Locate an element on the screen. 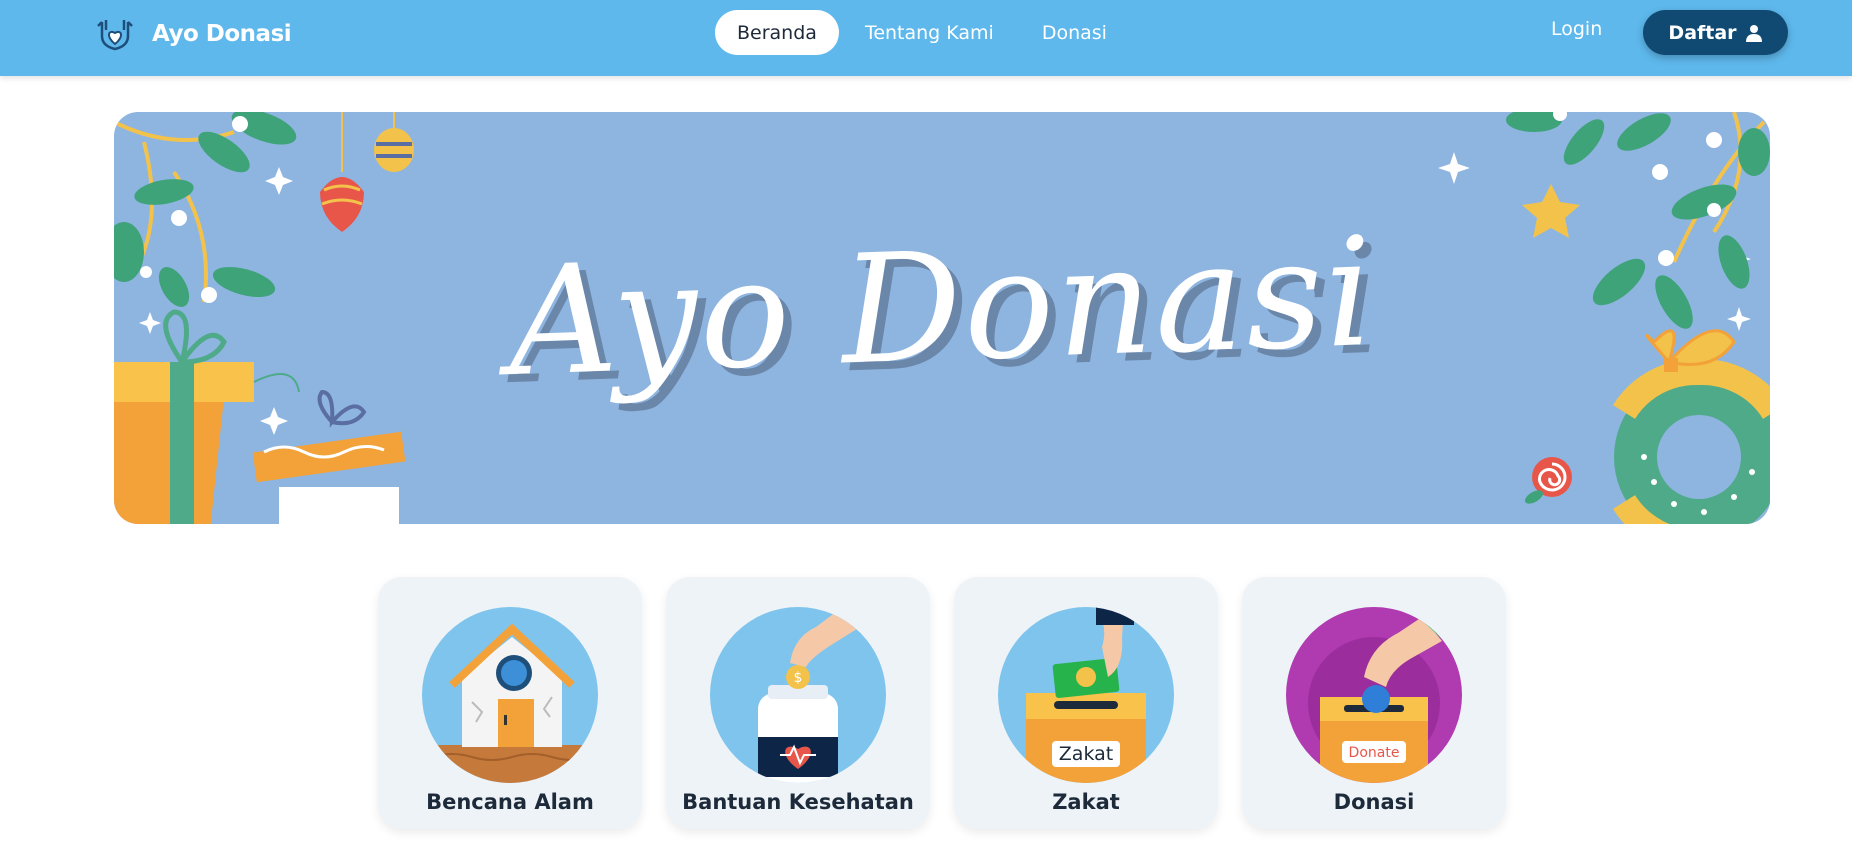  damaged-house-illustration is located at coordinates (510, 695).